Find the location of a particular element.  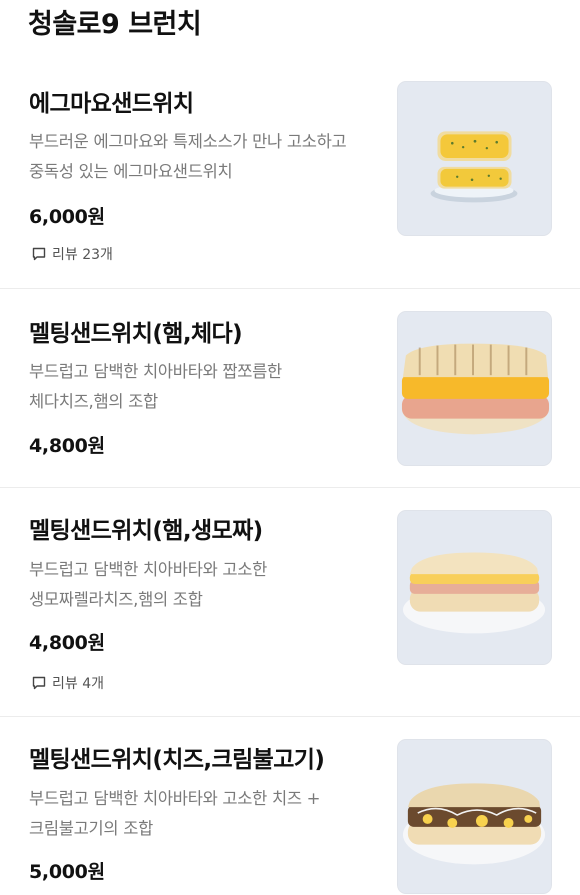

menu-item-name: 에그마요샌드위치 is located at coordinates (111, 104).